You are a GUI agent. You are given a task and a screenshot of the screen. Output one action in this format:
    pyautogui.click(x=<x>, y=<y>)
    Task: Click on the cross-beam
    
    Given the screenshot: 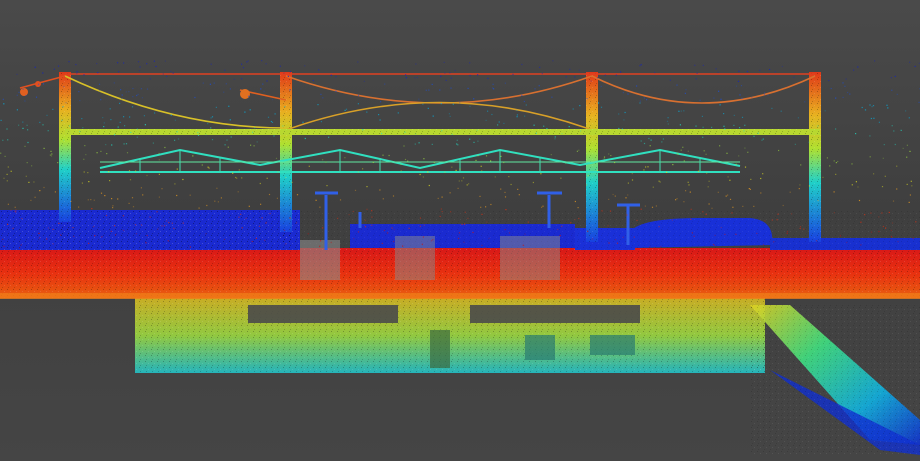 What is the action you would take?
    pyautogui.click(x=442, y=132)
    